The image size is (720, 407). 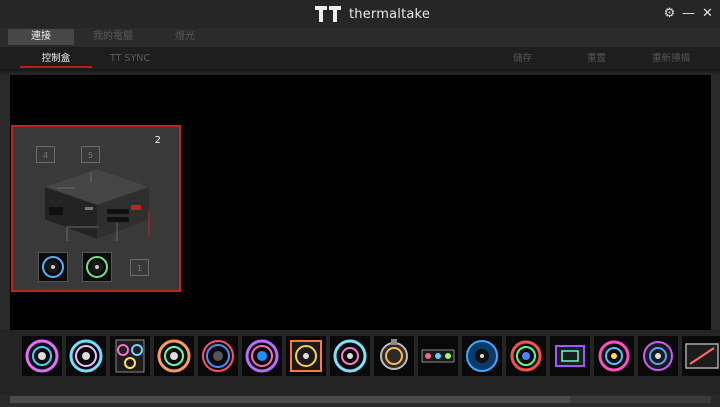 What do you see at coordinates (360, 37) in the screenshot?
I see `primary-nav: 連接 我的電腦 燈光` at bounding box center [360, 37].